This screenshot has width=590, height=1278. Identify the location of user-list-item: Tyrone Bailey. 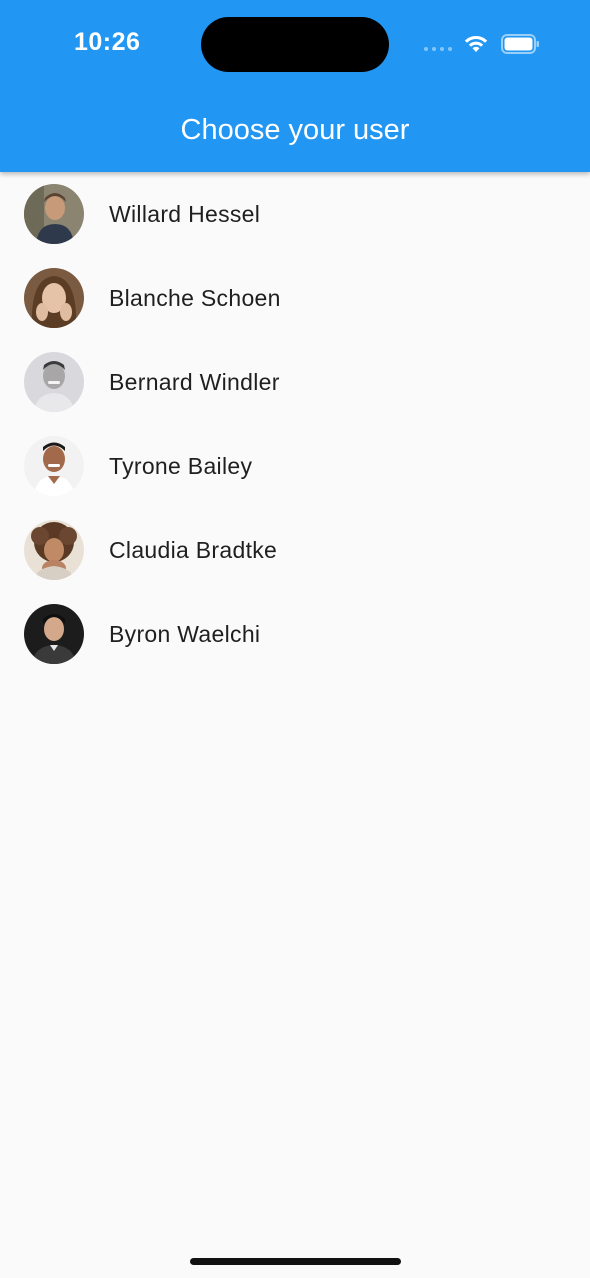
(295, 466).